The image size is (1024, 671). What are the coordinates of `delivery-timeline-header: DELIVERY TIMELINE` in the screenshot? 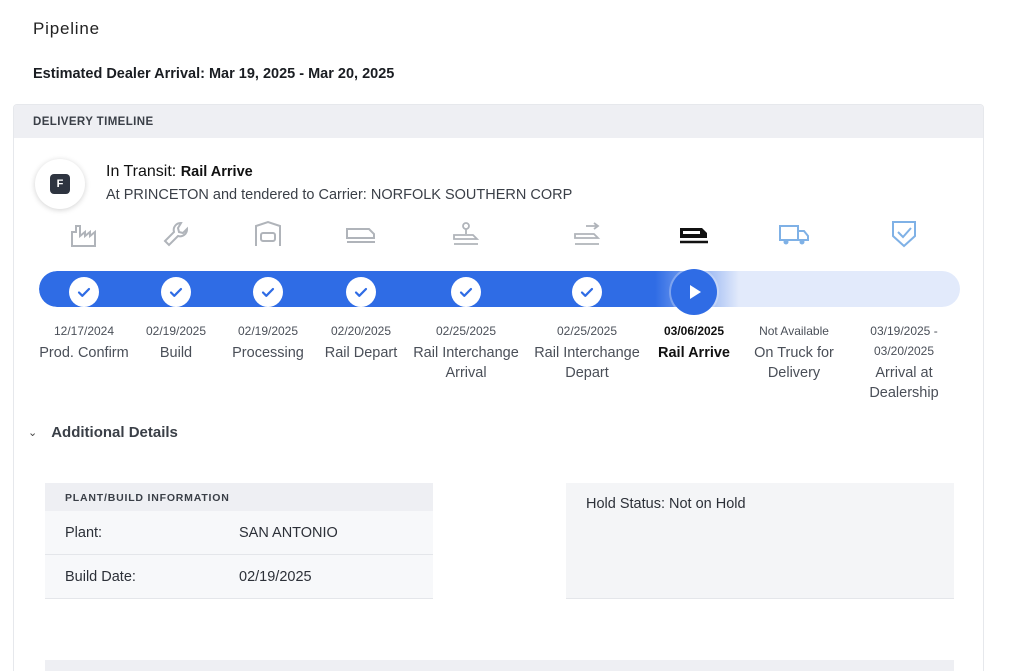 It's located at (498, 121).